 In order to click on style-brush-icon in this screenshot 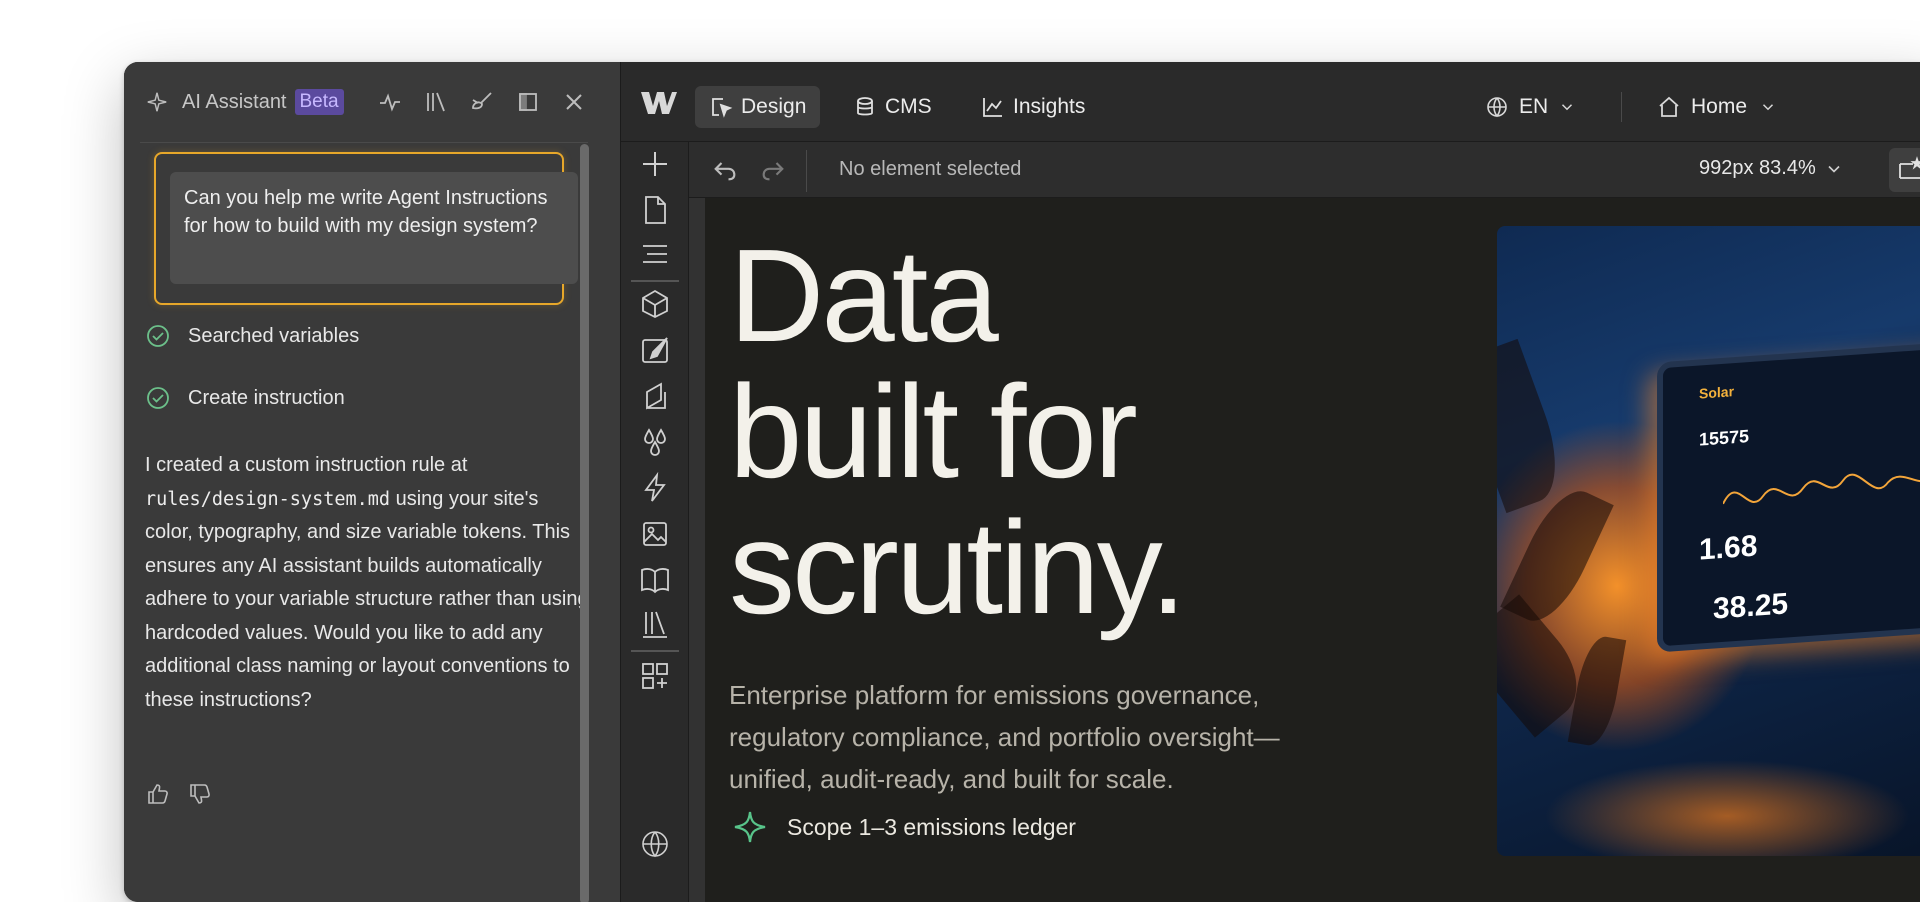, I will do `click(655, 350)`.